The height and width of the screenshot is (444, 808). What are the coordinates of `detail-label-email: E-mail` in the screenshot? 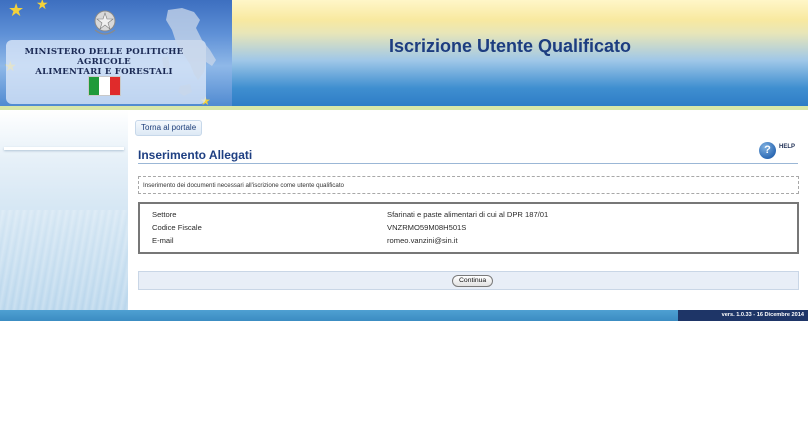 It's located at (163, 240).